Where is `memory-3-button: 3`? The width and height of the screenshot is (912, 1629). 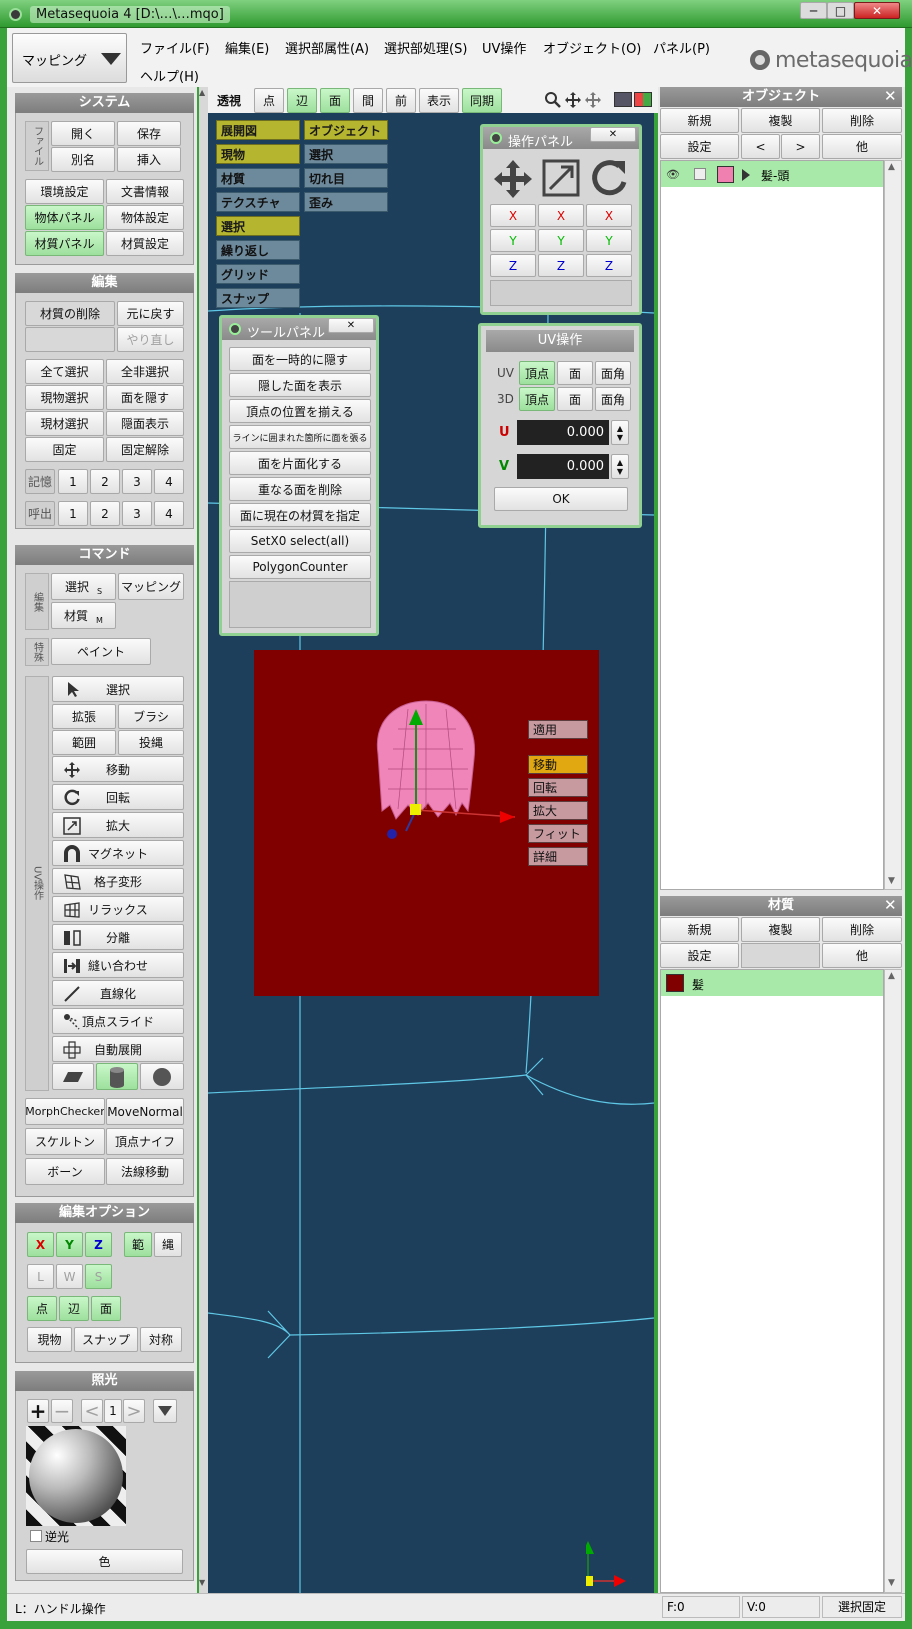
memory-3-button: 3 is located at coordinates (137, 481).